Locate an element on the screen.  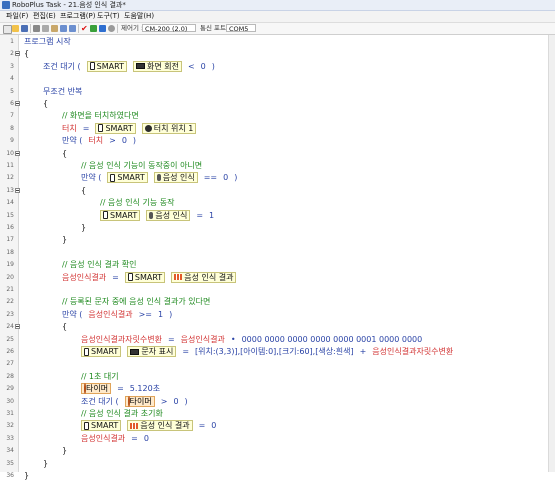
line-number: 4 is located at coordinates (12, 79).